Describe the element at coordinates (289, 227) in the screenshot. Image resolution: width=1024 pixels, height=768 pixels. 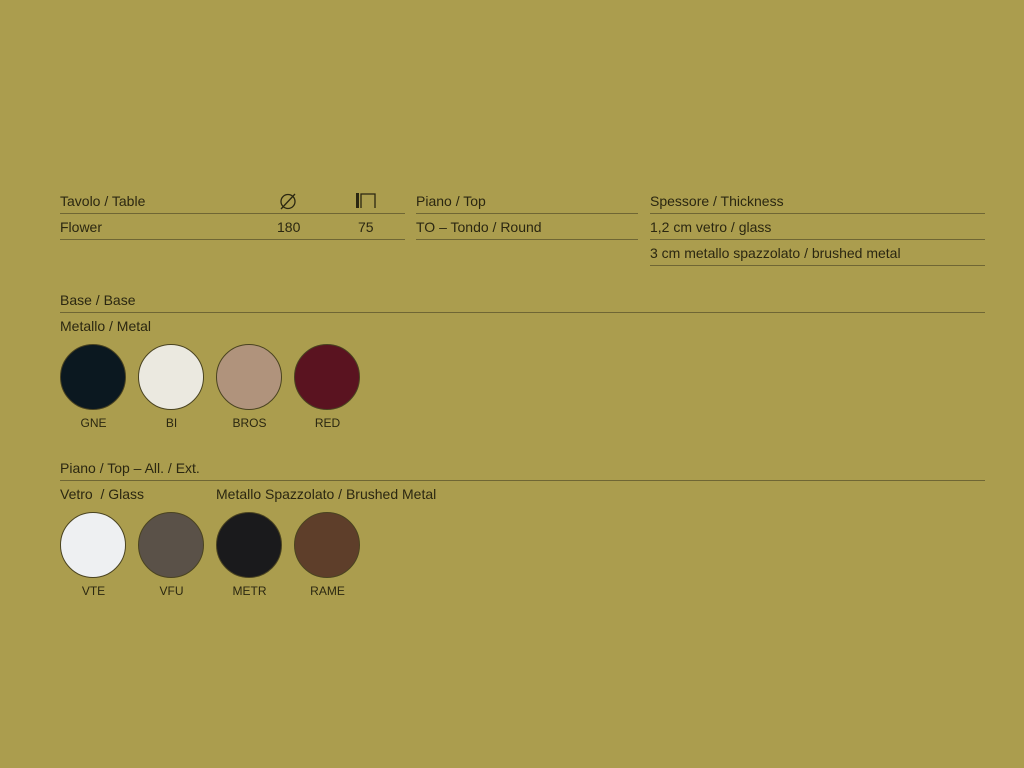
I see `diameter-value: 180` at that location.